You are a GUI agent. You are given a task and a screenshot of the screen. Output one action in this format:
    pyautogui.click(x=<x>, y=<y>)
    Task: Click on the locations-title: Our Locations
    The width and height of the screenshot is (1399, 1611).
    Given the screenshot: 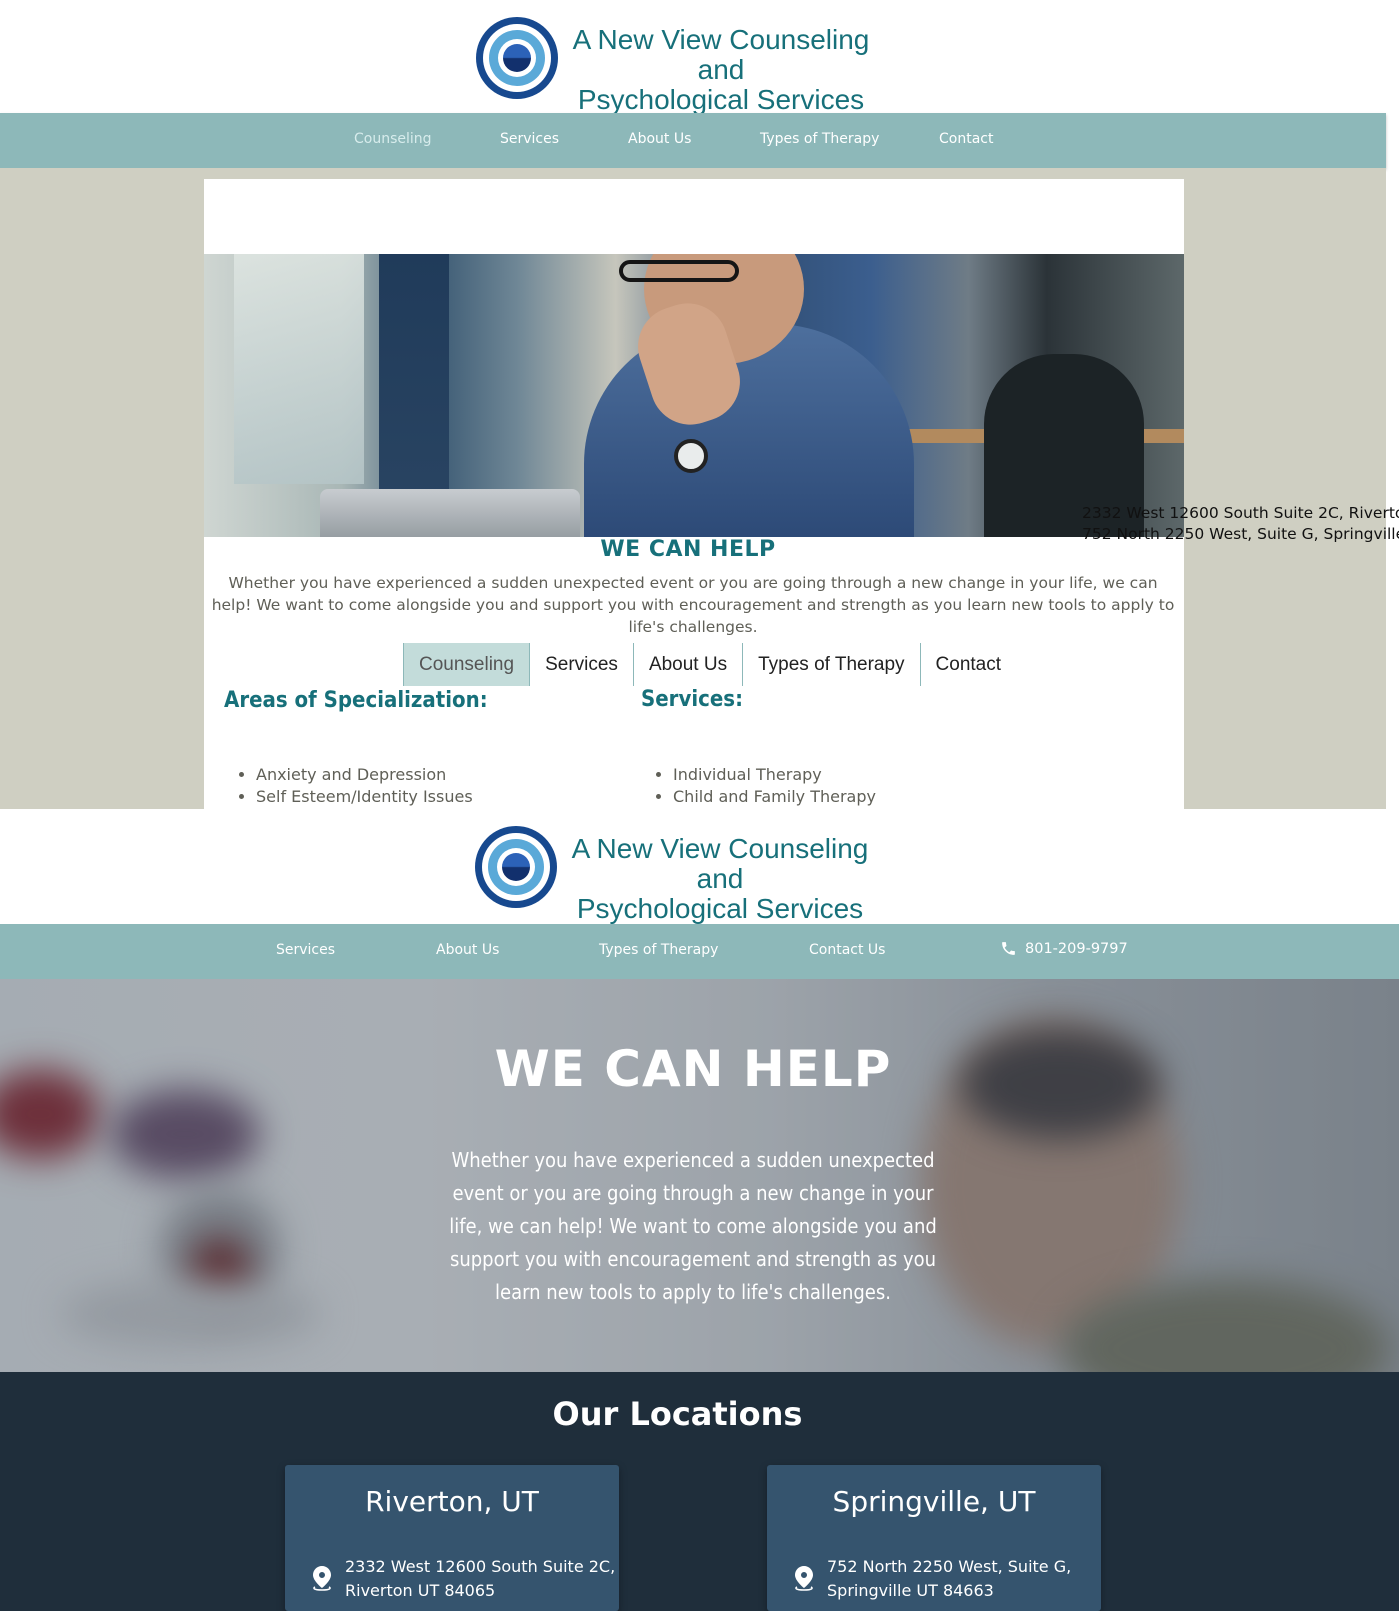 What is the action you would take?
    pyautogui.click(x=677, y=1414)
    